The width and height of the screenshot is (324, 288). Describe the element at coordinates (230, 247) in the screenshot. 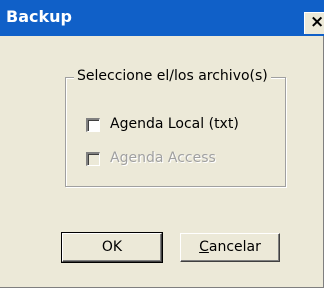

I see `cancel-button: Cancelar` at that location.